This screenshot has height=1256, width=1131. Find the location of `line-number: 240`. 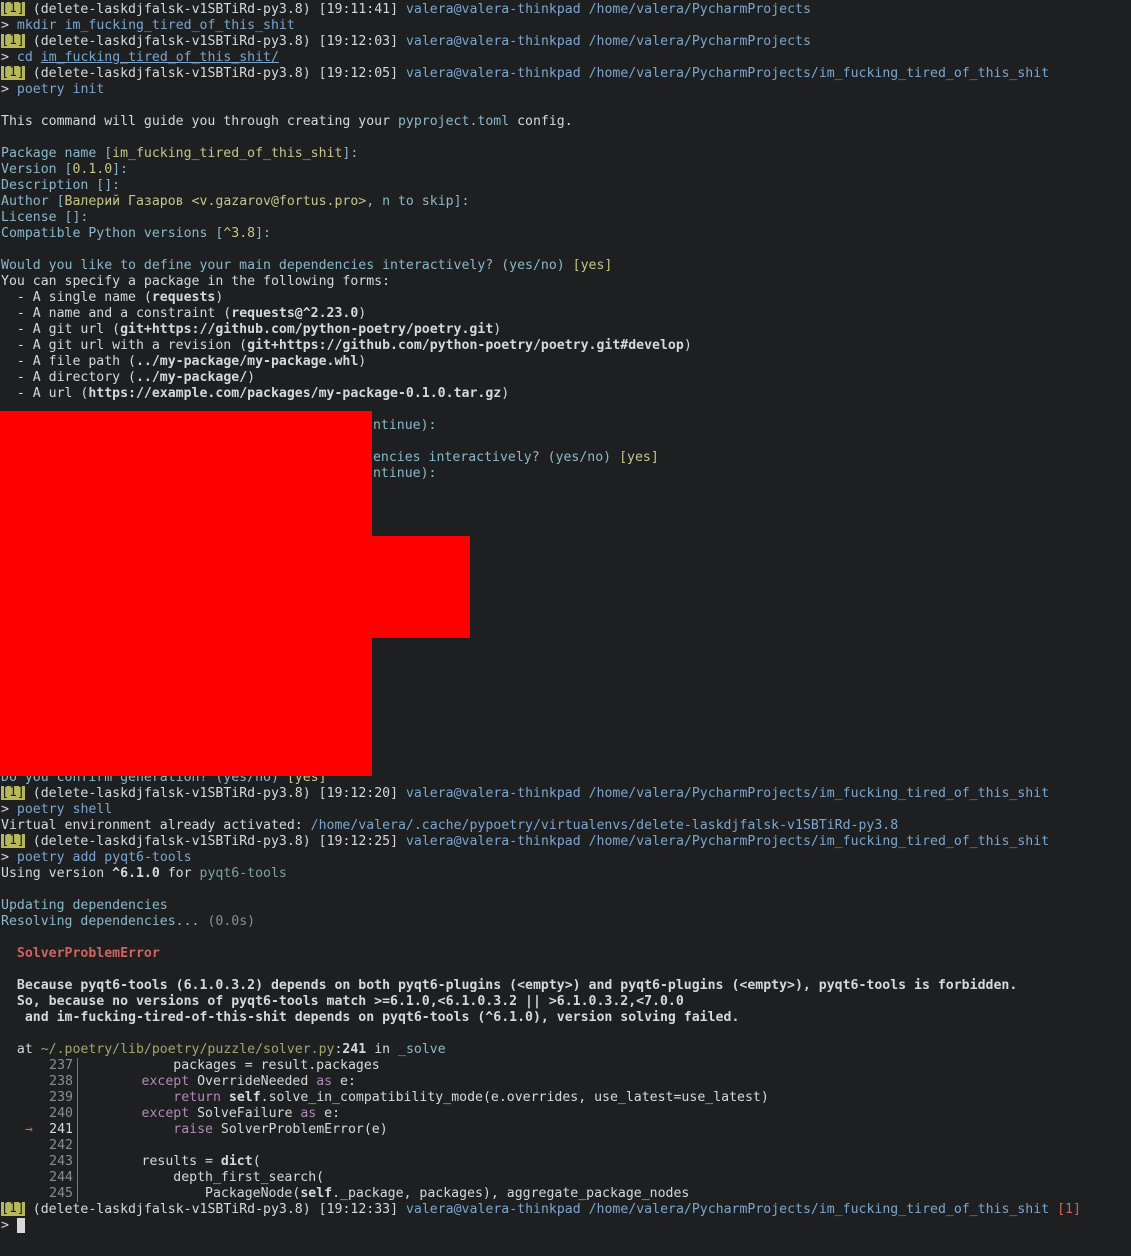

line-number: 240 is located at coordinates (61, 1113).